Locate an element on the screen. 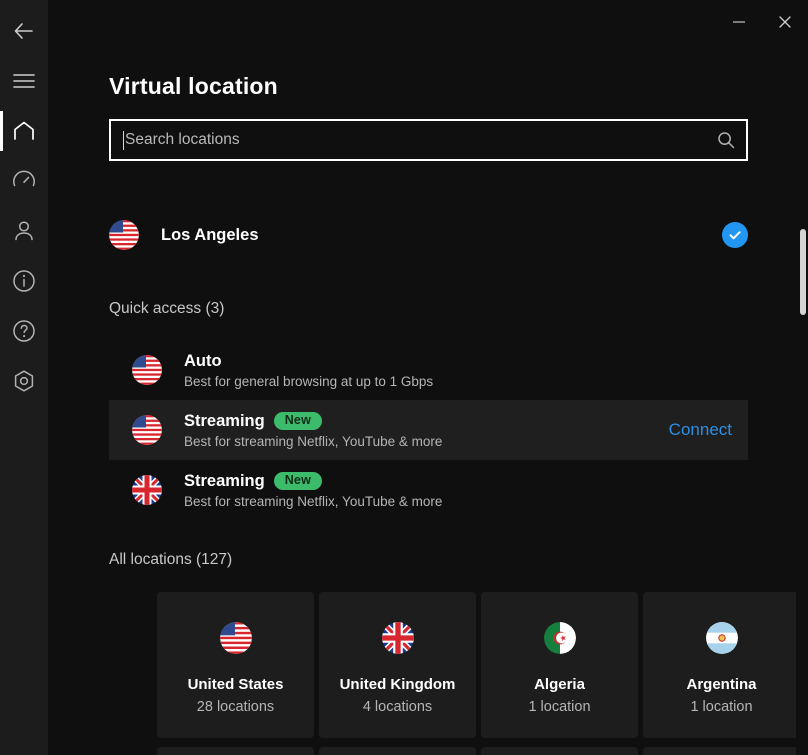 The width and height of the screenshot is (808, 755). sidebar-item-info is located at coordinates (24, 281).